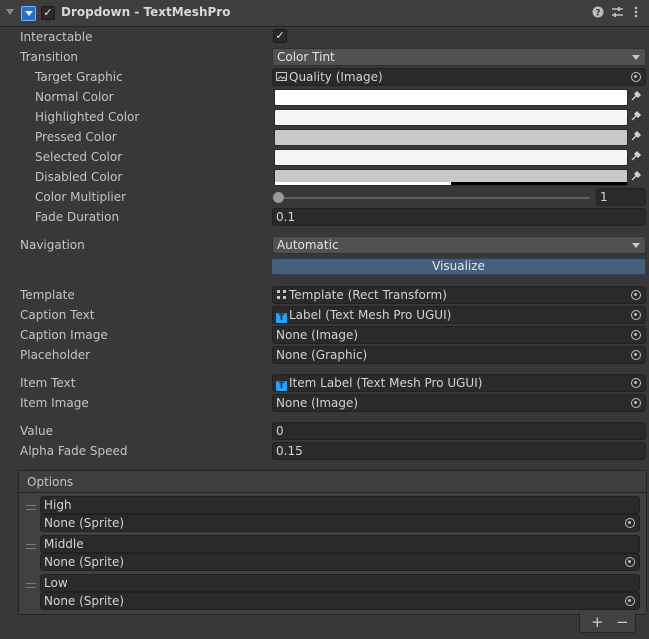 Image resolution: width=649 pixels, height=639 pixels. What do you see at coordinates (451, 157) in the screenshot?
I see `selected-color-swatch` at bounding box center [451, 157].